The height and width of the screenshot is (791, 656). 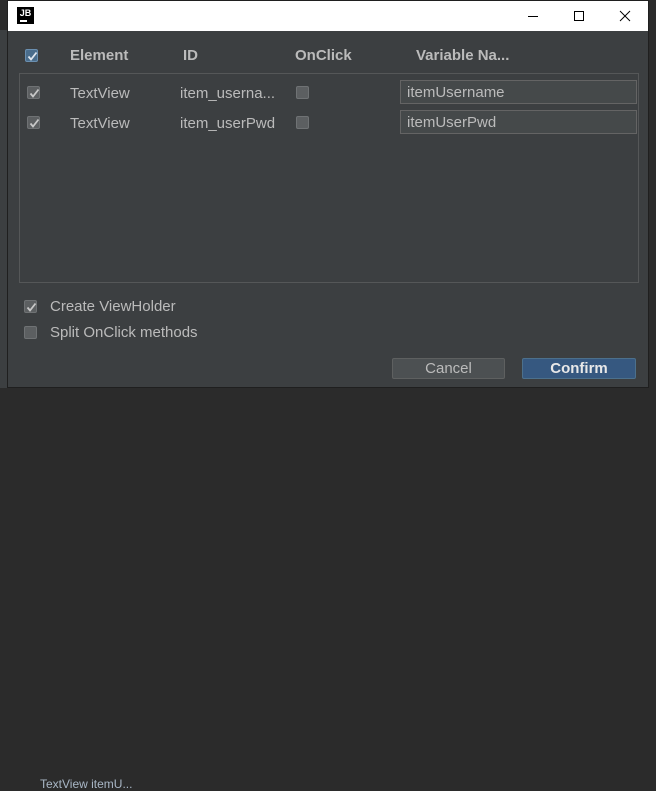 I want to click on jetbrains-logo-icon: JB, so click(x=25, y=15).